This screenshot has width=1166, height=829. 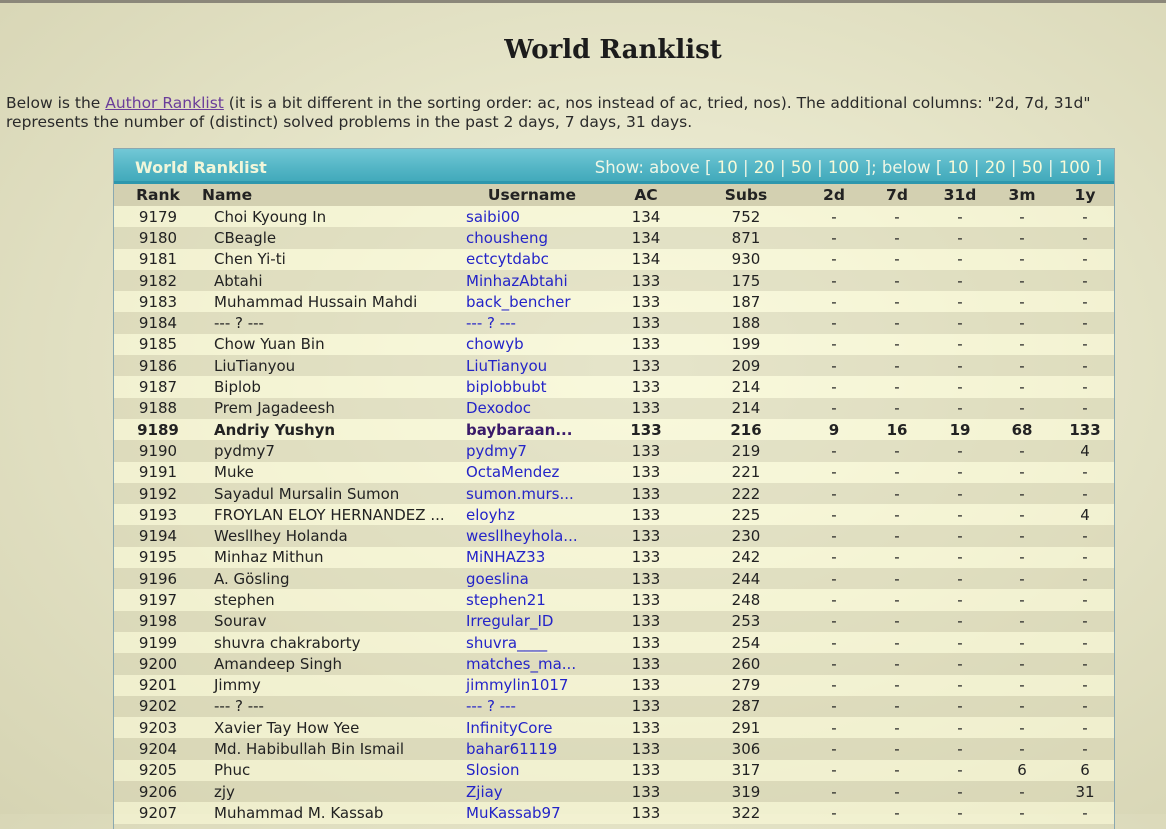 I want to click on name-cell: Amandeep Singh, so click(x=330, y=664).